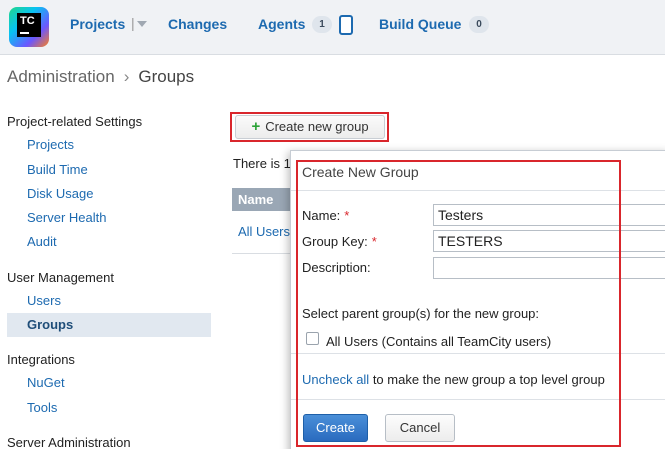 The height and width of the screenshot is (449, 665). Describe the element at coordinates (478, 353) in the screenshot. I see `dialog-section-divider` at that location.